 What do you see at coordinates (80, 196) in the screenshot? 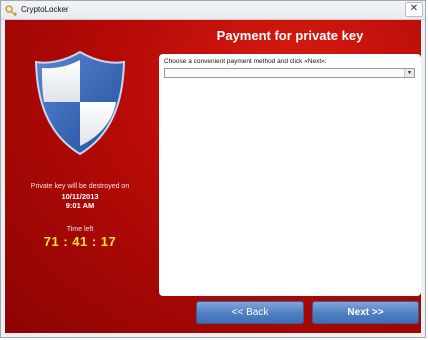
I see `destroy-date: 10/11/2013` at bounding box center [80, 196].